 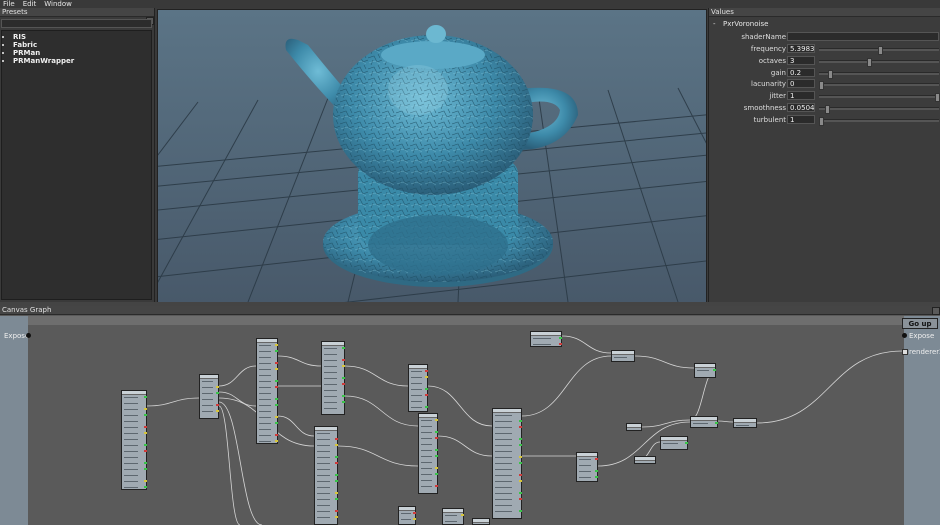 What do you see at coordinates (30, 4) in the screenshot?
I see `menu-edit: Edit` at bounding box center [30, 4].